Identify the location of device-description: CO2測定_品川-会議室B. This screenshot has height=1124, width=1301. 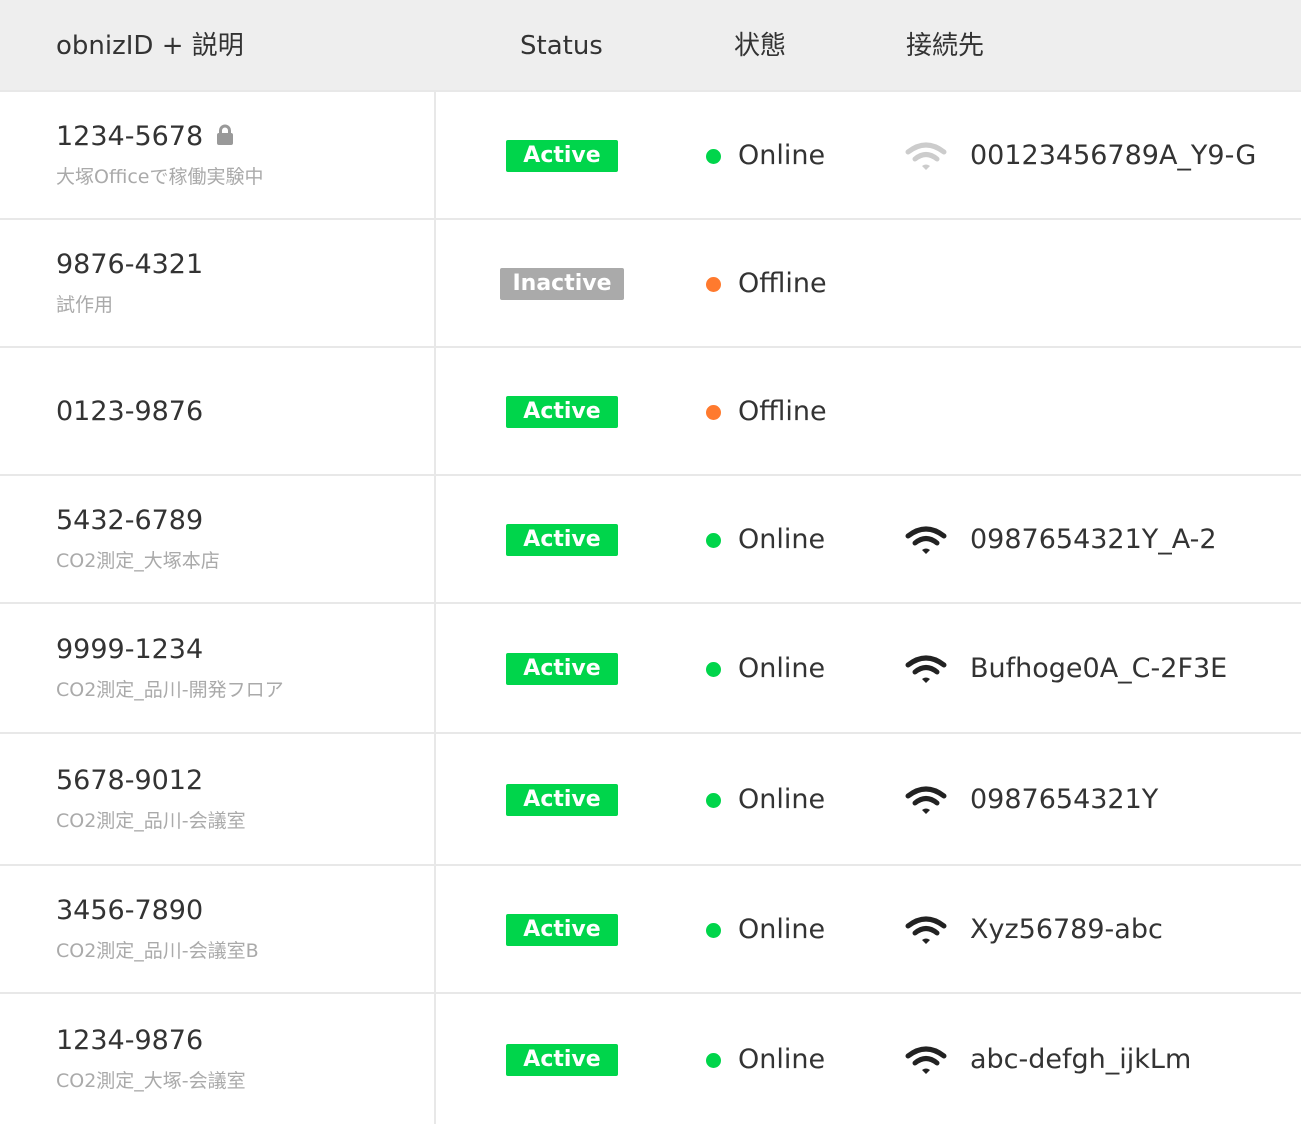
(157, 951).